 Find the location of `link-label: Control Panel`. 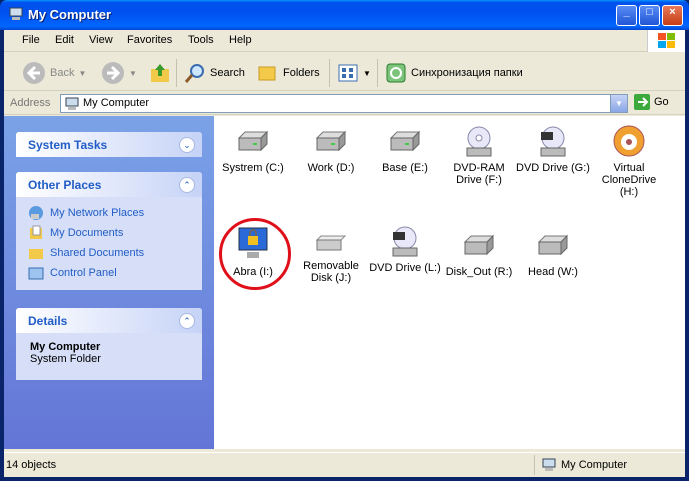

link-label: Control Panel is located at coordinates (83, 273).